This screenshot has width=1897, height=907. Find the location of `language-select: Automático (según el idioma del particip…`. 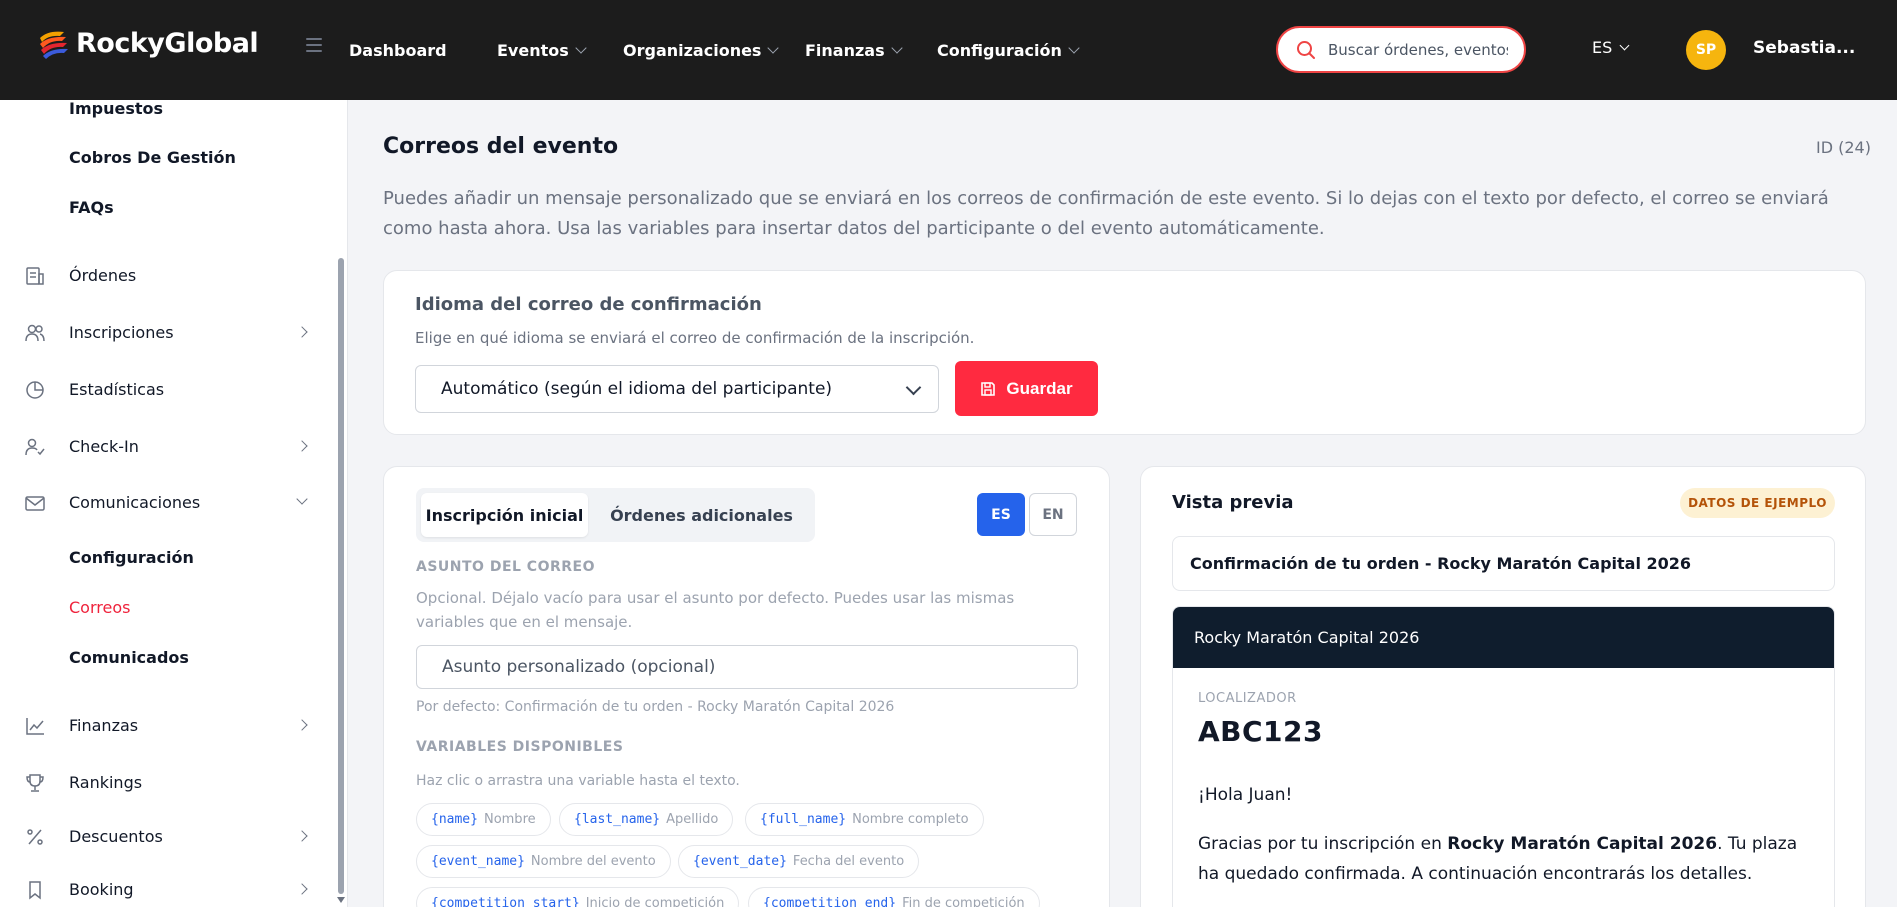

language-select: Automático (según el idioma del particip… is located at coordinates (677, 389).